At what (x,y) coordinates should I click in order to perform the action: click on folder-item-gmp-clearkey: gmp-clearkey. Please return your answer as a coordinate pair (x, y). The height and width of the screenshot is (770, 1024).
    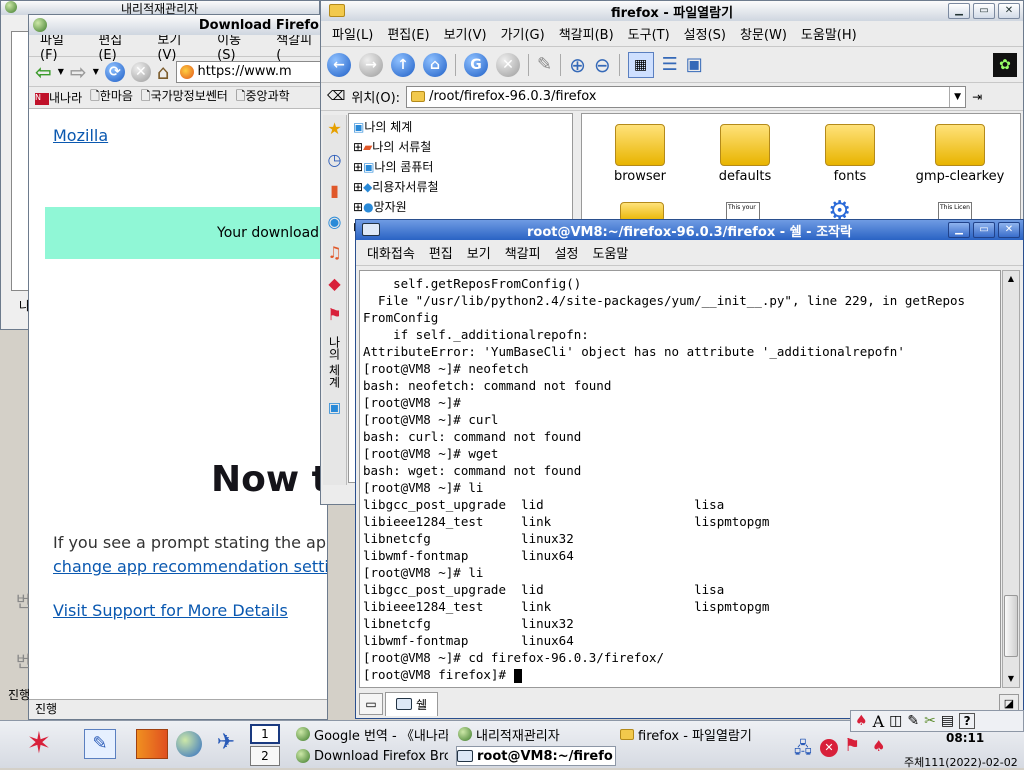
    Looking at the image, I should click on (960, 154).